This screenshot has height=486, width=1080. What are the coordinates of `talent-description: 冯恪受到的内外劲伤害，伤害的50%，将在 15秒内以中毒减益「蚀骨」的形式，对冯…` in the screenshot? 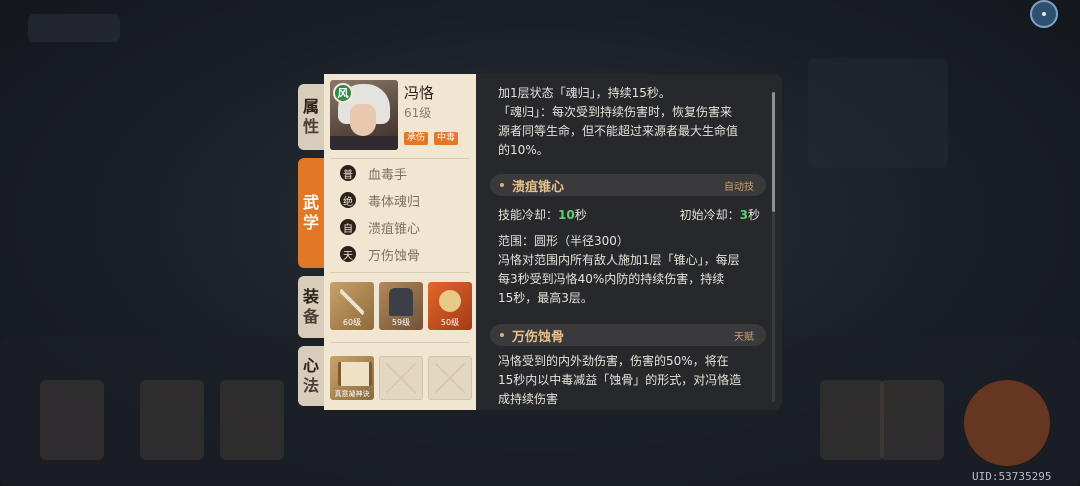 It's located at (633, 380).